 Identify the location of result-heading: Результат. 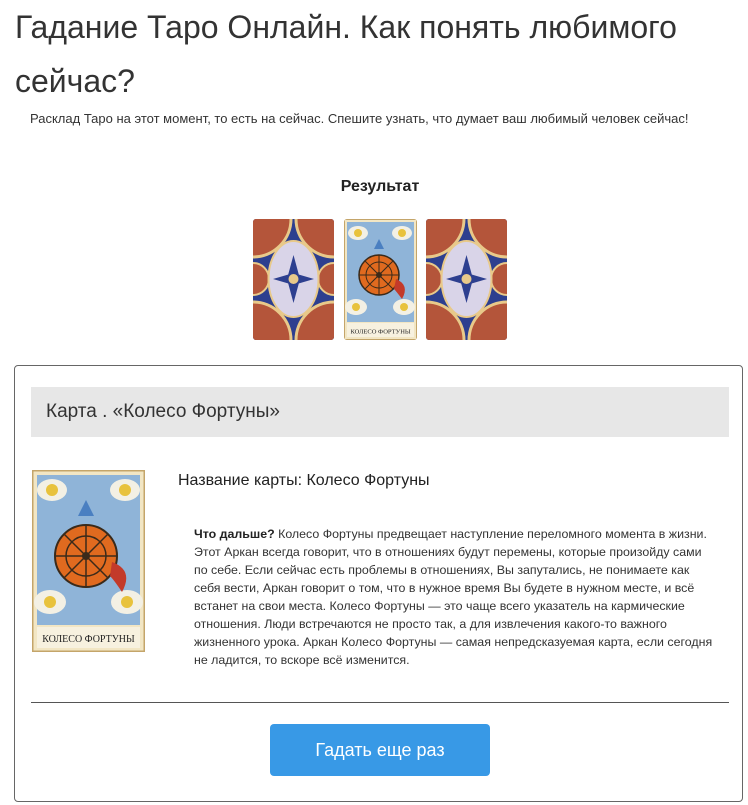
(380, 186).